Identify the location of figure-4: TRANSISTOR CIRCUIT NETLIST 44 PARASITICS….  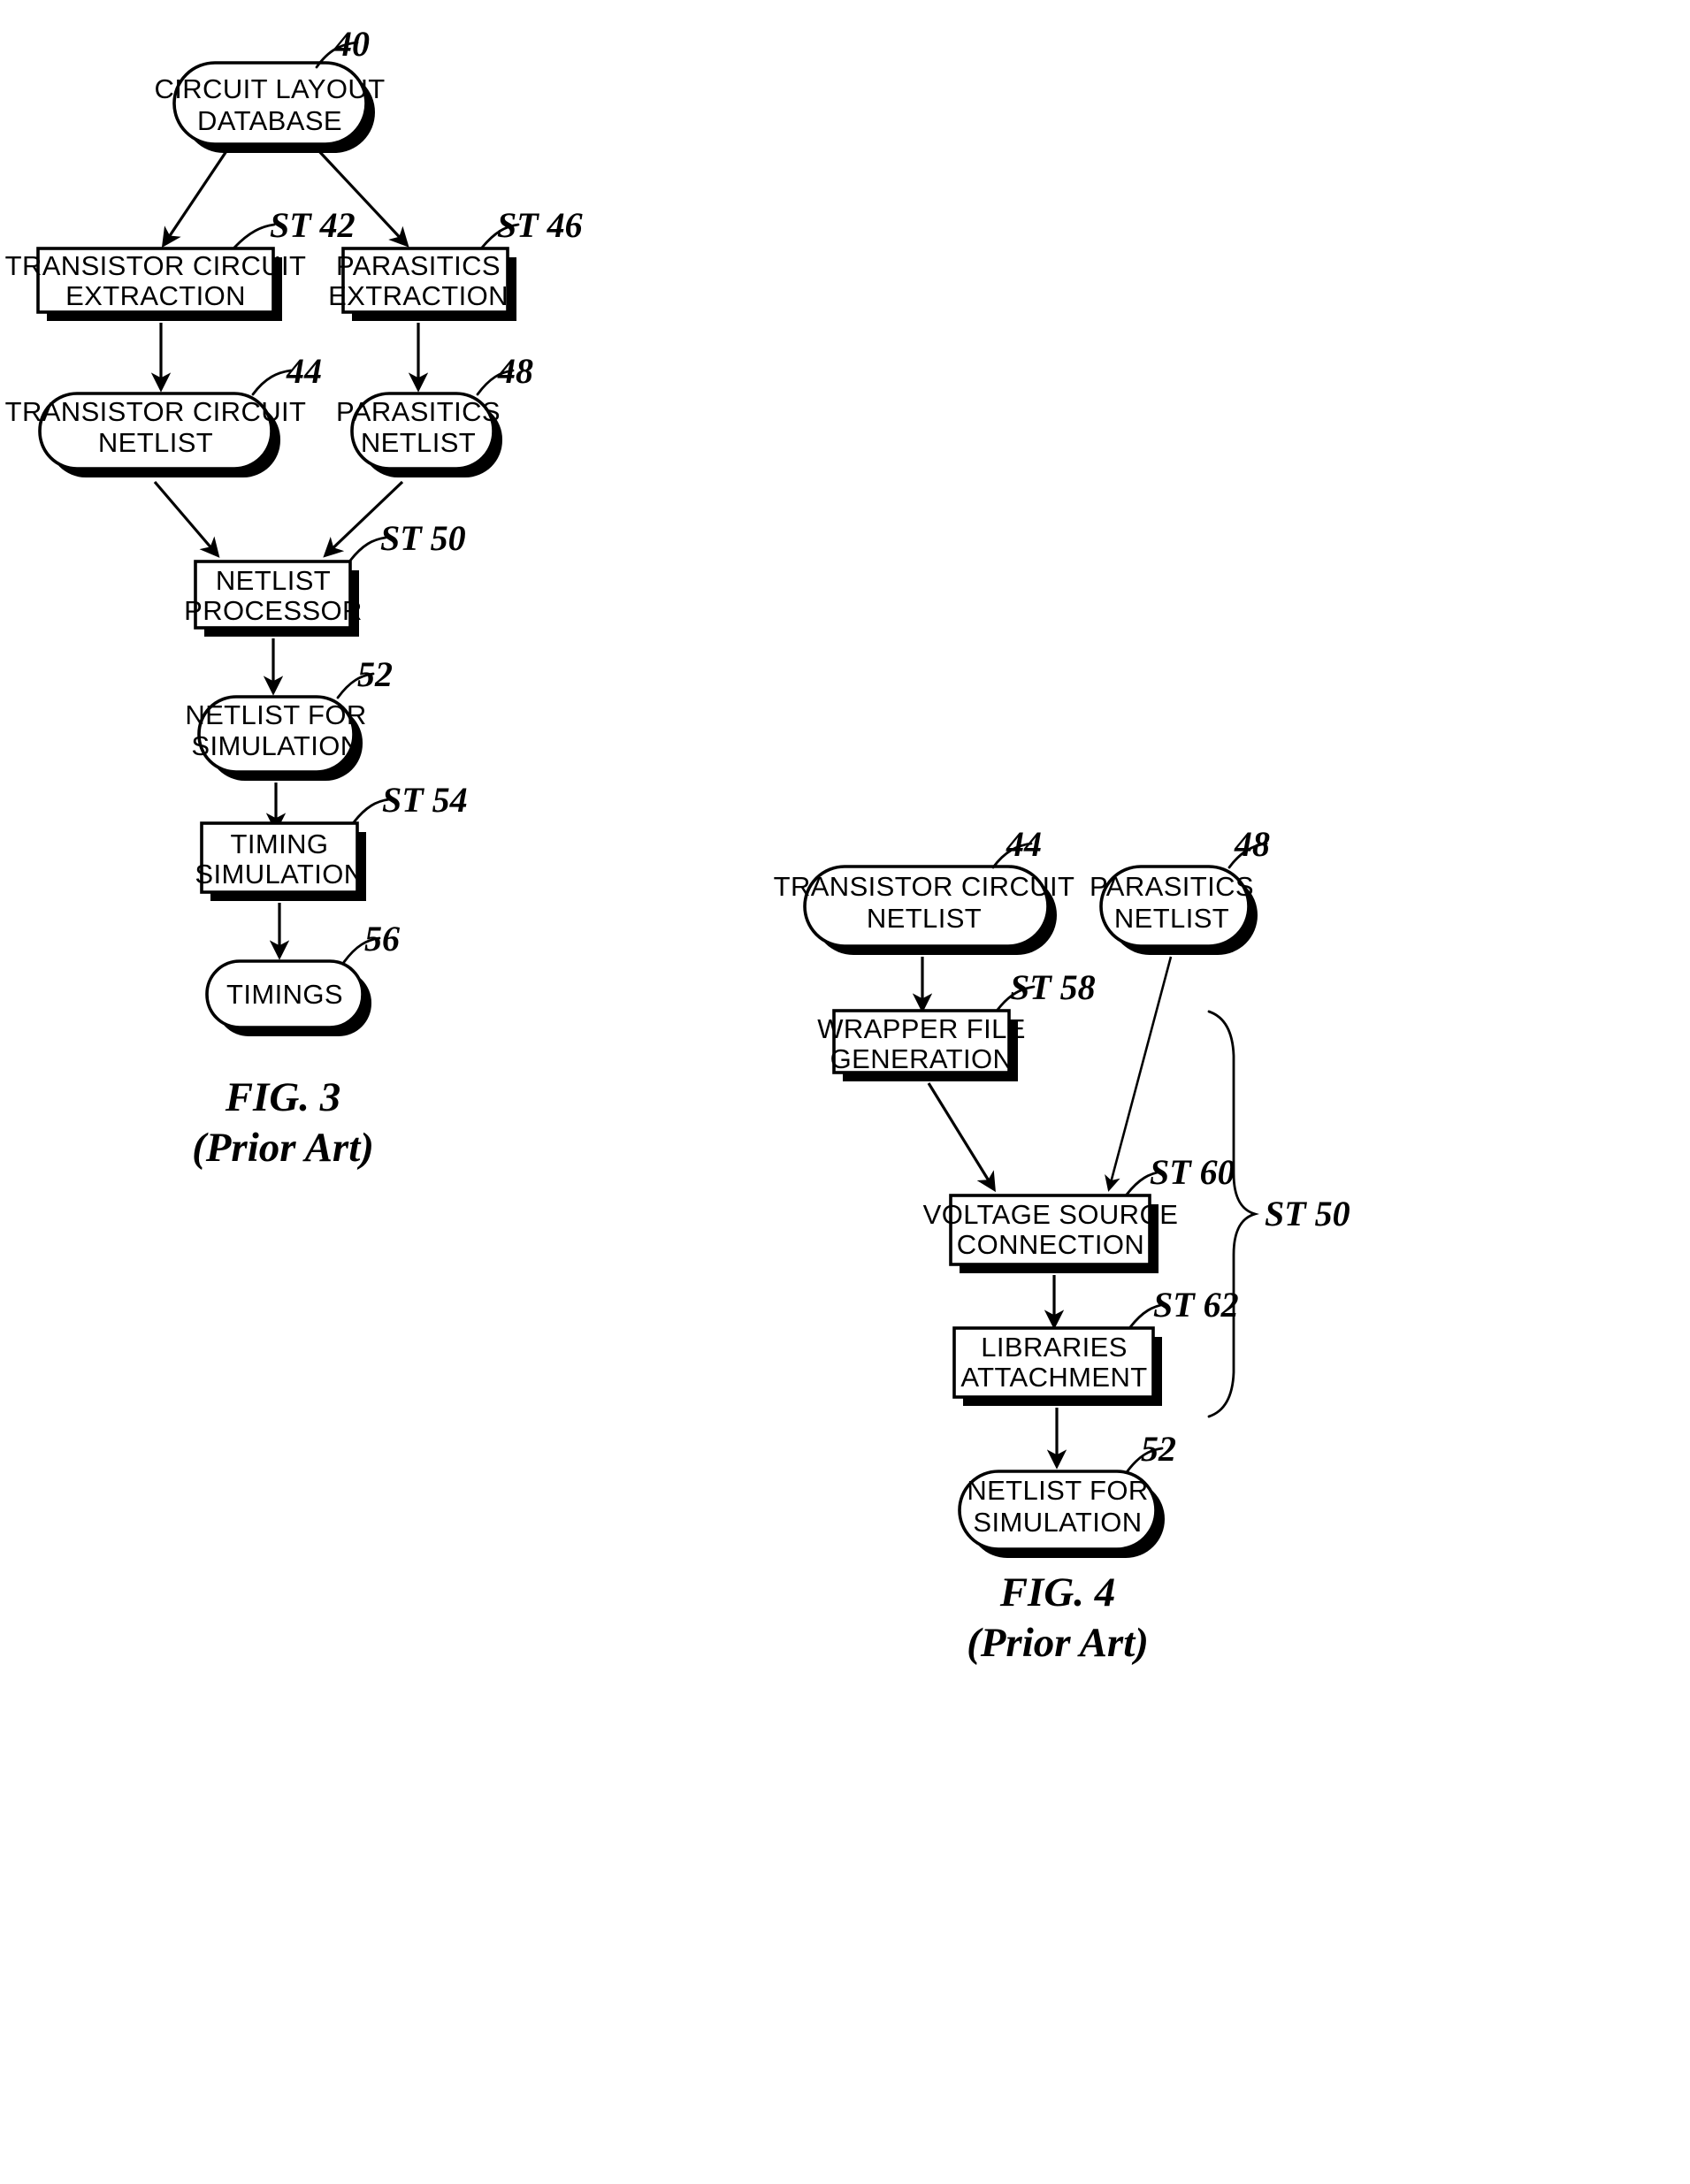
(1062, 1245).